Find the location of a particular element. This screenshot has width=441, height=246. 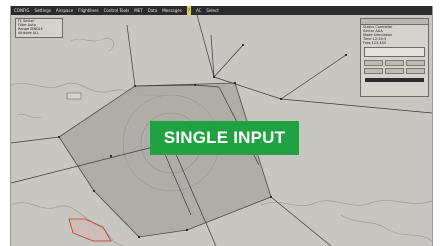

restricted-area is located at coordinates (90, 230).